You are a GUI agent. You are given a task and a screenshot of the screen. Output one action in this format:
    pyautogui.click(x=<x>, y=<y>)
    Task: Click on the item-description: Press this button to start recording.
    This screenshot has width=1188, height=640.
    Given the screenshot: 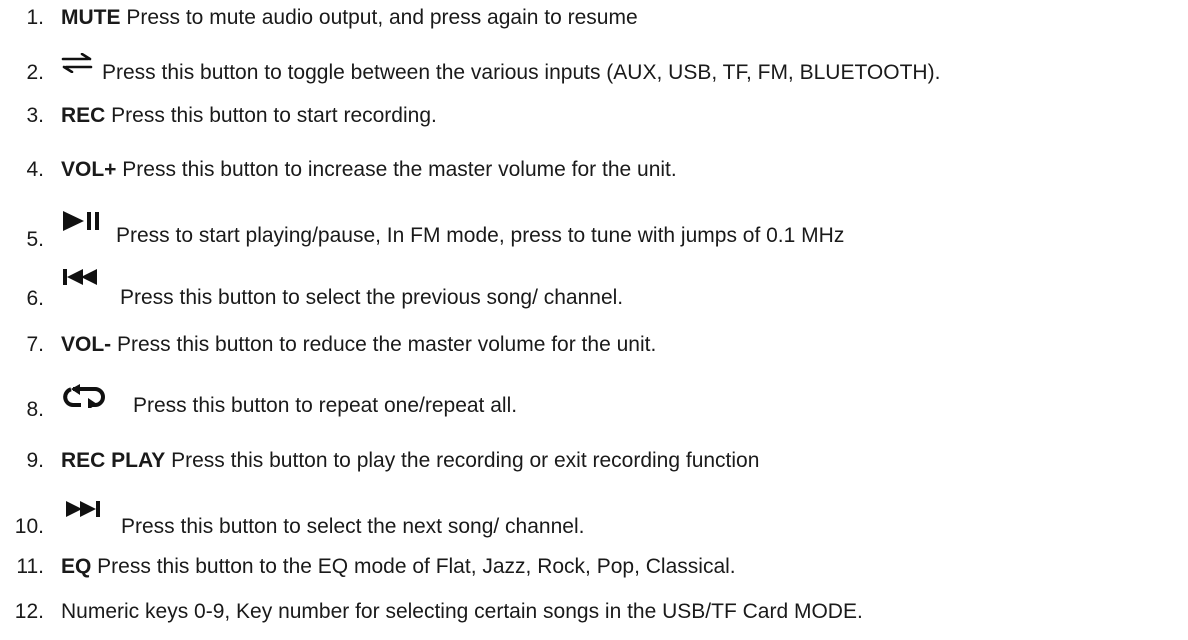 What is the action you would take?
    pyautogui.click(x=271, y=115)
    